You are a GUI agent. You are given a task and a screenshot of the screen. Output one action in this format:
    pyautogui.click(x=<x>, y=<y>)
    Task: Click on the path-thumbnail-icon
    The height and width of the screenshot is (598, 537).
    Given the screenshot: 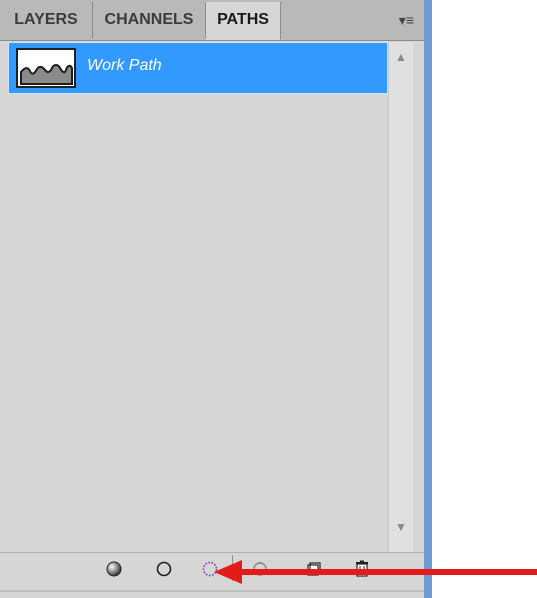 What is the action you would take?
    pyautogui.click(x=46, y=68)
    